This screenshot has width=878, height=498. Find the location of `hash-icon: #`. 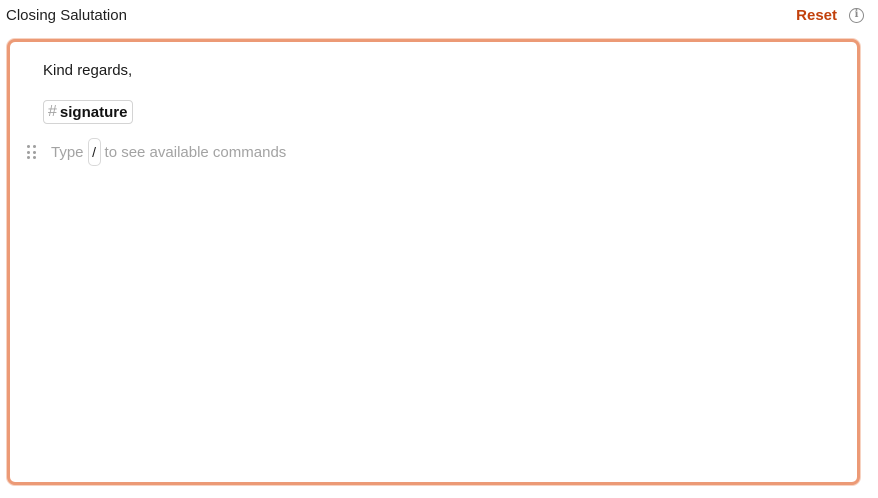

hash-icon: # is located at coordinates (52, 111).